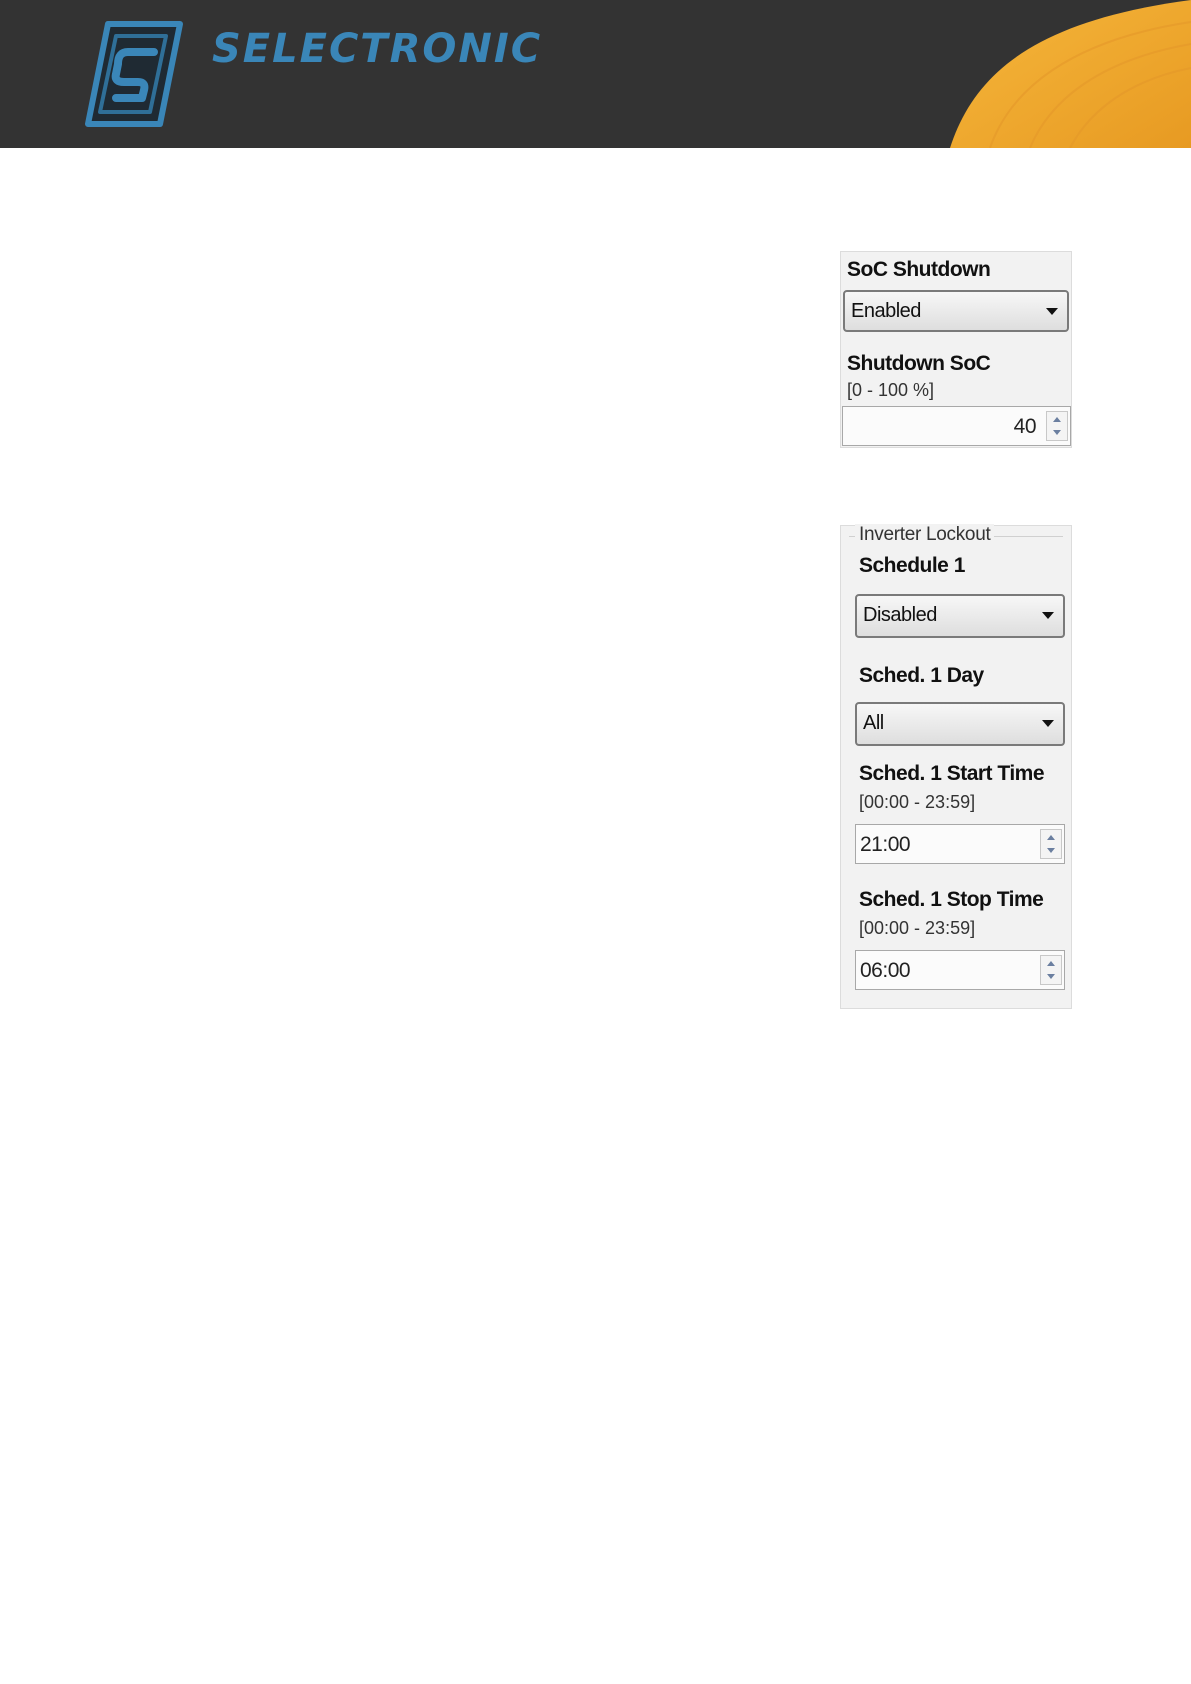 The height and width of the screenshot is (1684, 1191). What do you see at coordinates (952, 773) in the screenshot?
I see `sched-start-label: Sched. 1 Start Time` at bounding box center [952, 773].